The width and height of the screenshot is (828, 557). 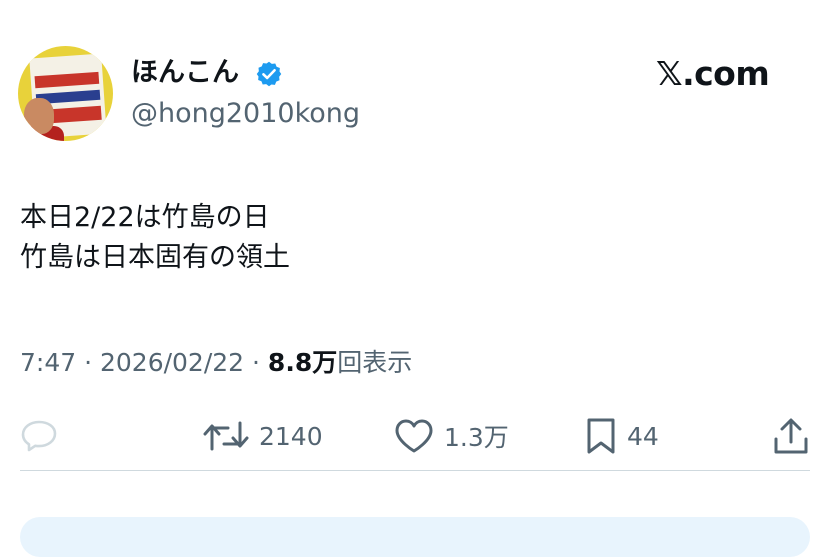 What do you see at coordinates (39, 116) in the screenshot?
I see `avatar-face` at bounding box center [39, 116].